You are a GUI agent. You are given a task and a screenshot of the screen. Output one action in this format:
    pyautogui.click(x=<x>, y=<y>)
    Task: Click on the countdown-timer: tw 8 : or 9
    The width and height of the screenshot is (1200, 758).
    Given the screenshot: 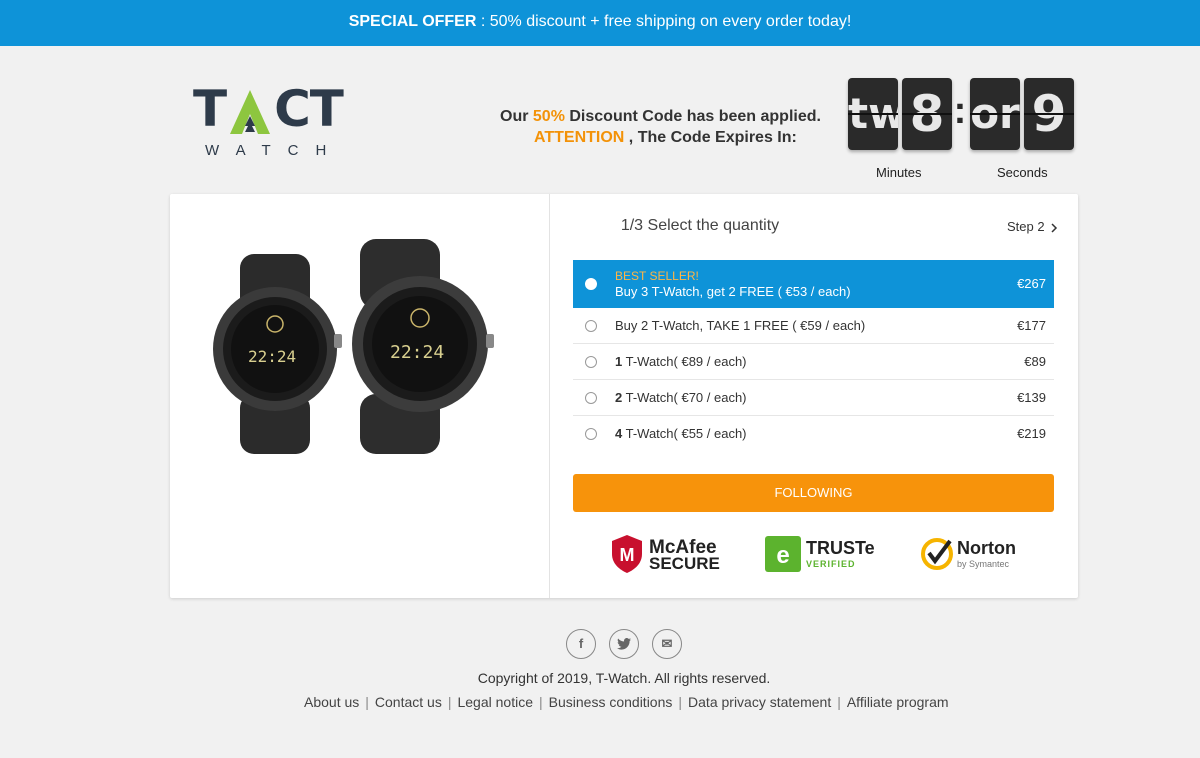 What is the action you would take?
    pyautogui.click(x=963, y=114)
    